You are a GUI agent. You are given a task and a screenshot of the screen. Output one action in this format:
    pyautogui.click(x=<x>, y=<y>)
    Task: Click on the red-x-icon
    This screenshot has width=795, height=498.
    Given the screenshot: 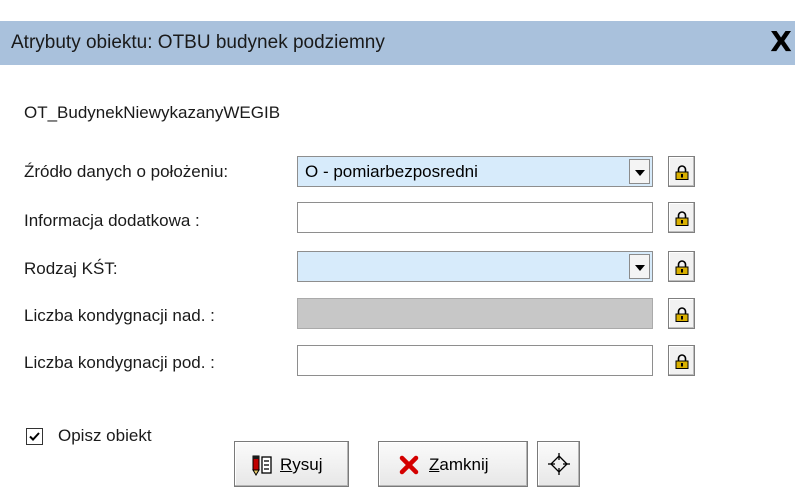 What is the action you would take?
    pyautogui.click(x=409, y=465)
    